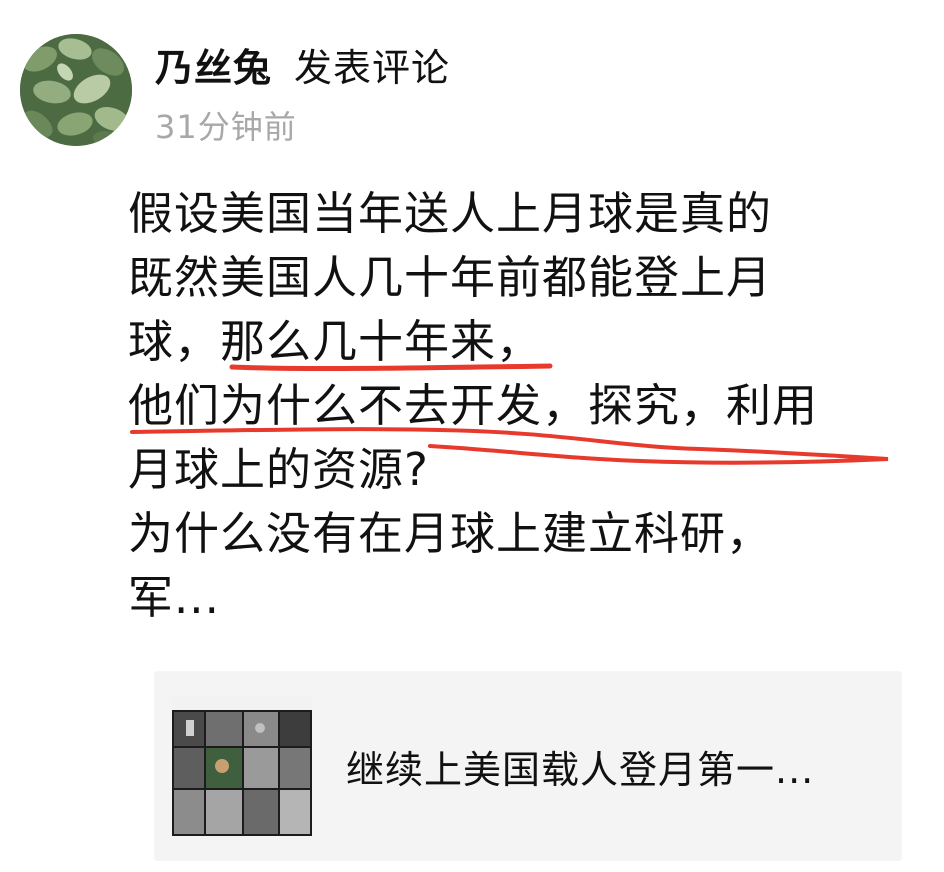 This screenshot has height=872, width=944. What do you see at coordinates (450, 277) in the screenshot?
I see `comment-line: 既然美国人几十年前都能登上月` at bounding box center [450, 277].